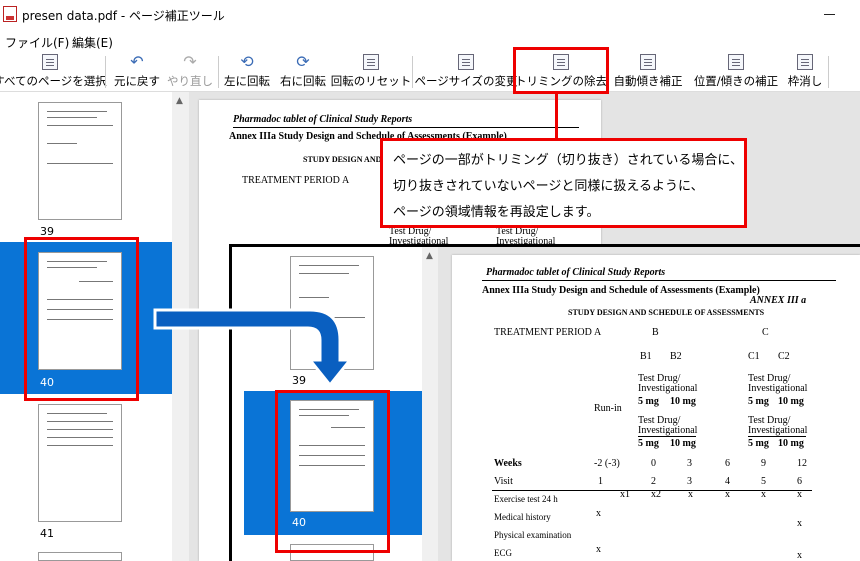 The image size is (860, 561). Describe the element at coordinates (371, 81) in the screenshot. I see `reset-rotation-label: 回転のリセット` at that location.